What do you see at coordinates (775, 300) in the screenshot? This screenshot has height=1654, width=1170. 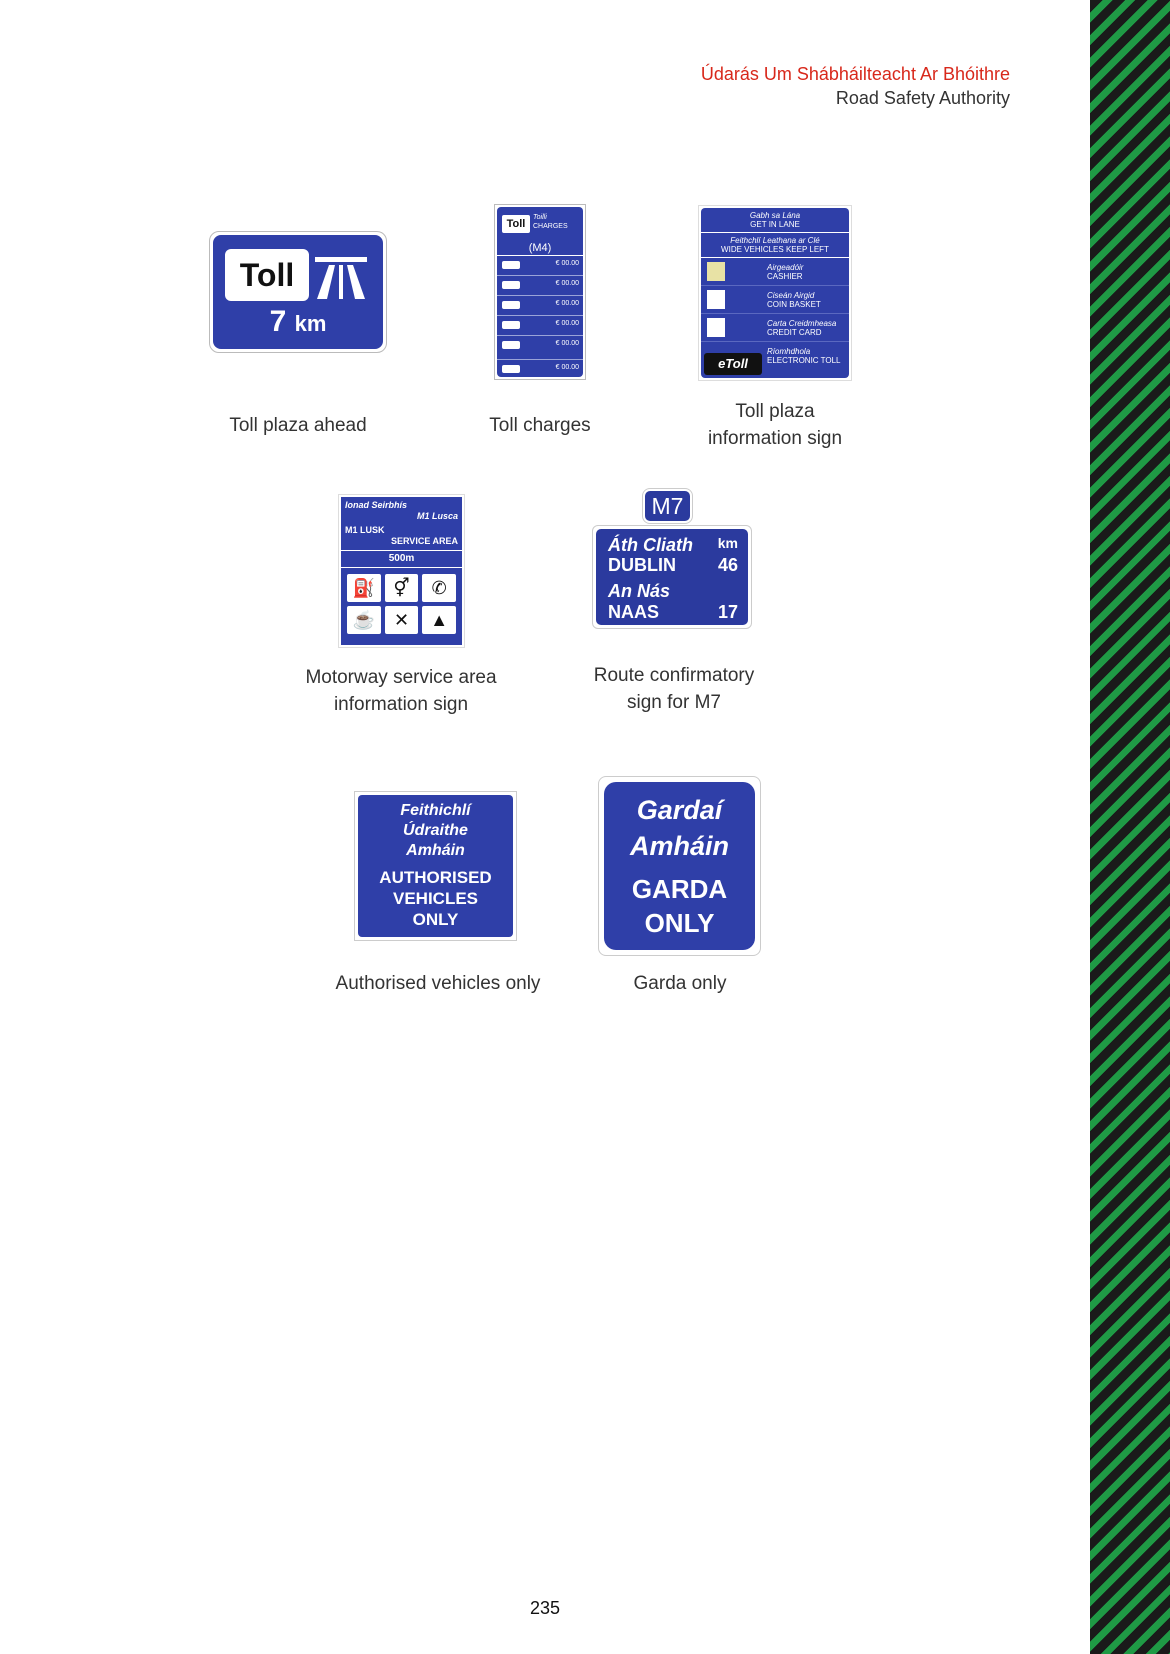 I see `toll-option-row: Ciseán Airgid COIN BASKET` at bounding box center [775, 300].